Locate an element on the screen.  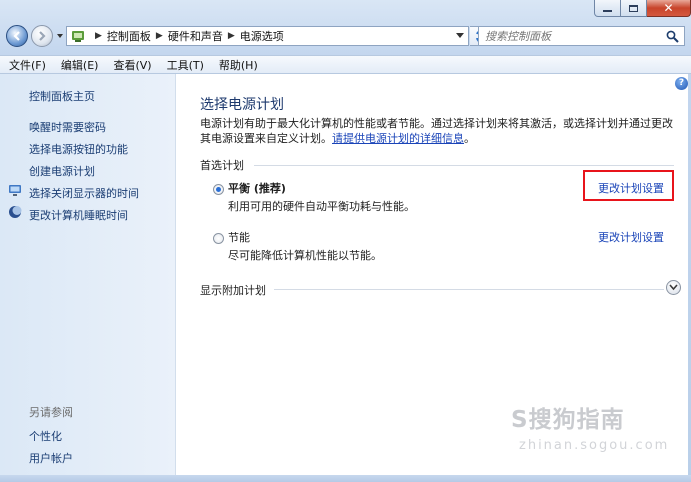
power-saver-plan-radio is located at coordinates (218, 238).